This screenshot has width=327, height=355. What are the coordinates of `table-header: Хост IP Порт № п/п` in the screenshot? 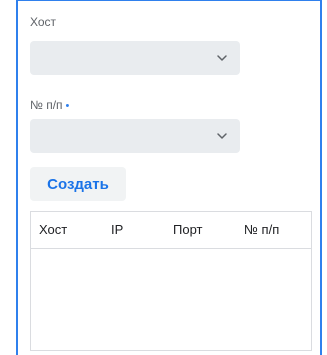 It's located at (171, 230).